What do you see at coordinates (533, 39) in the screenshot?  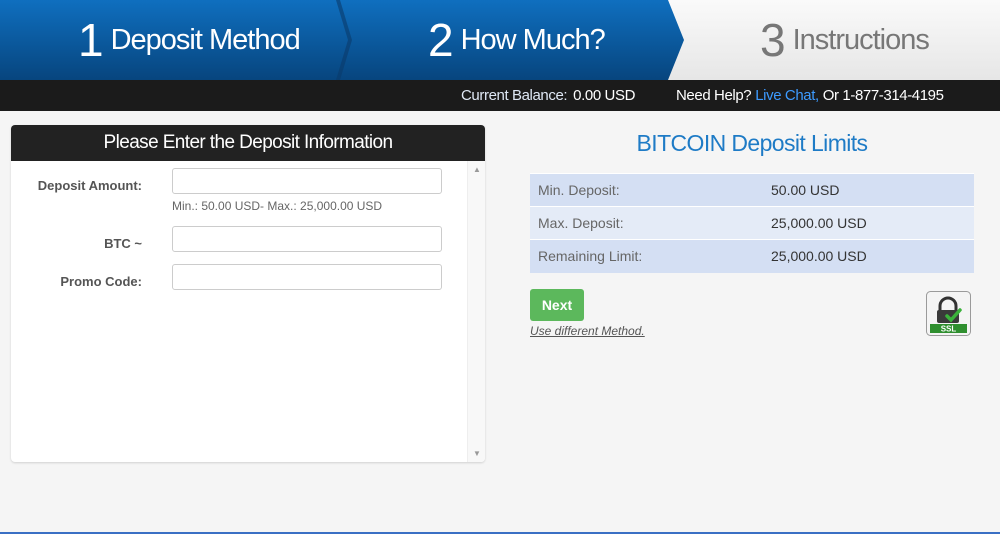 I see `step-label: How Much?` at bounding box center [533, 39].